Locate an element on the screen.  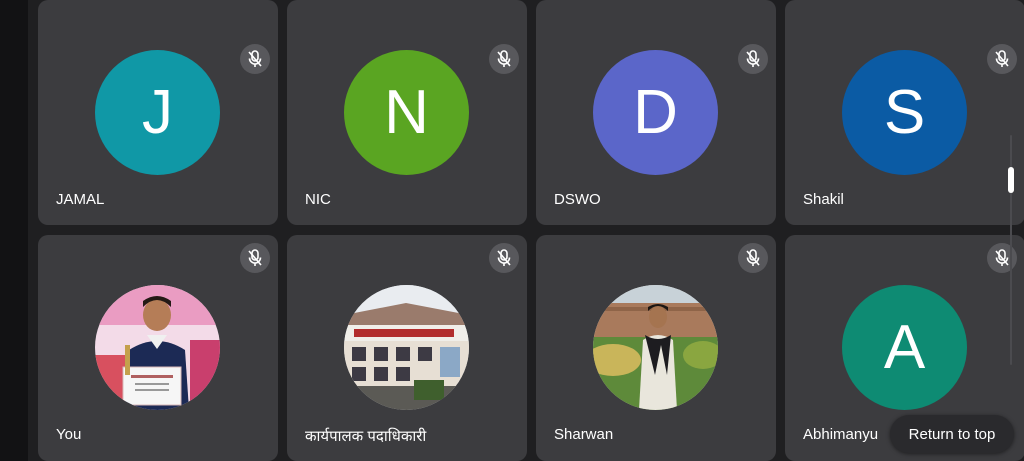
participant-tile-nic: N NIC is located at coordinates (407, 112).